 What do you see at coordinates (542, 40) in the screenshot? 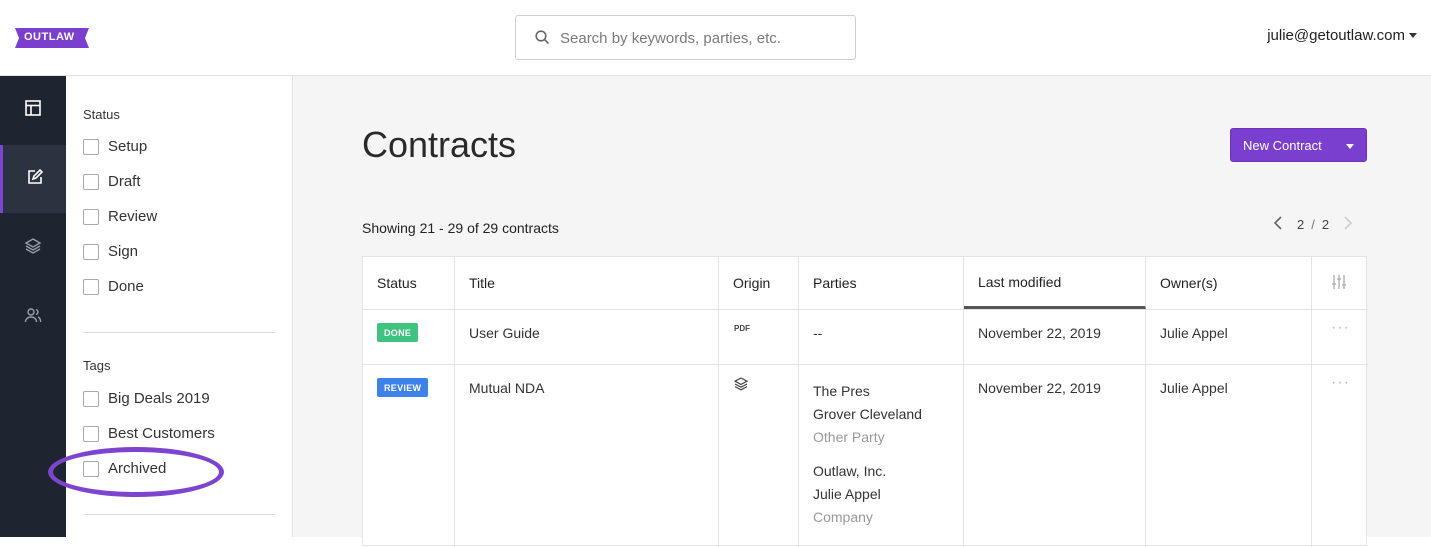
I see `search-icon` at bounding box center [542, 40].